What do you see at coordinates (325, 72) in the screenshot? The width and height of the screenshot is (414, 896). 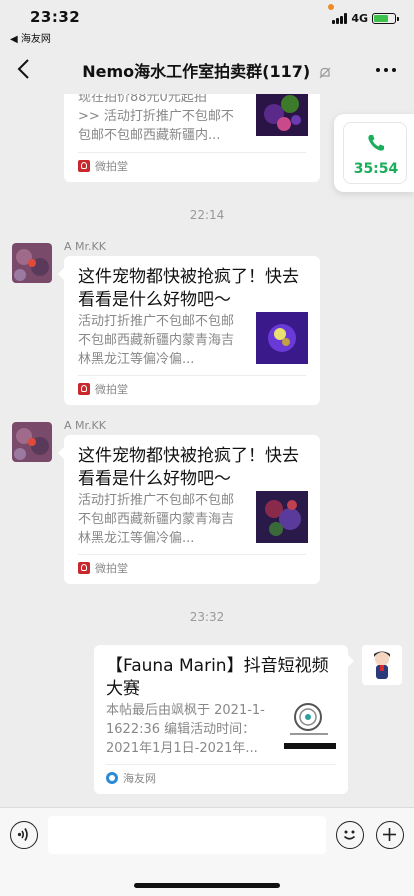 I see `mute-bell-icon` at bounding box center [325, 72].